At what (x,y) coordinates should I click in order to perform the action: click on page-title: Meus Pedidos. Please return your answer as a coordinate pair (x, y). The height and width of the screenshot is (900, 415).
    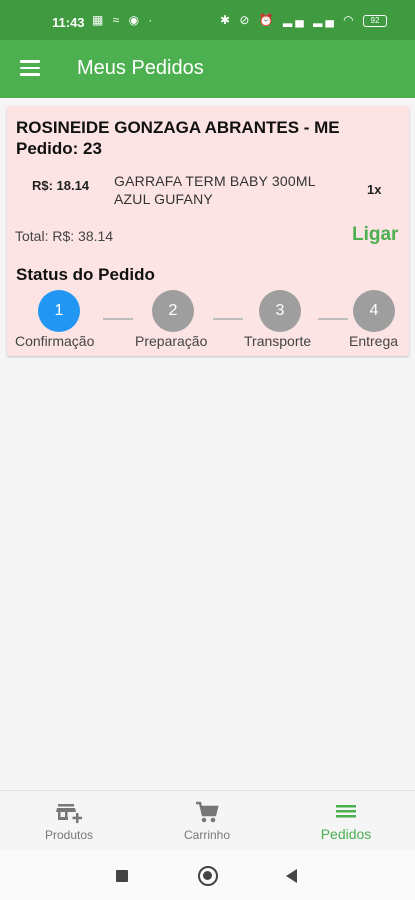
    Looking at the image, I should click on (140, 68).